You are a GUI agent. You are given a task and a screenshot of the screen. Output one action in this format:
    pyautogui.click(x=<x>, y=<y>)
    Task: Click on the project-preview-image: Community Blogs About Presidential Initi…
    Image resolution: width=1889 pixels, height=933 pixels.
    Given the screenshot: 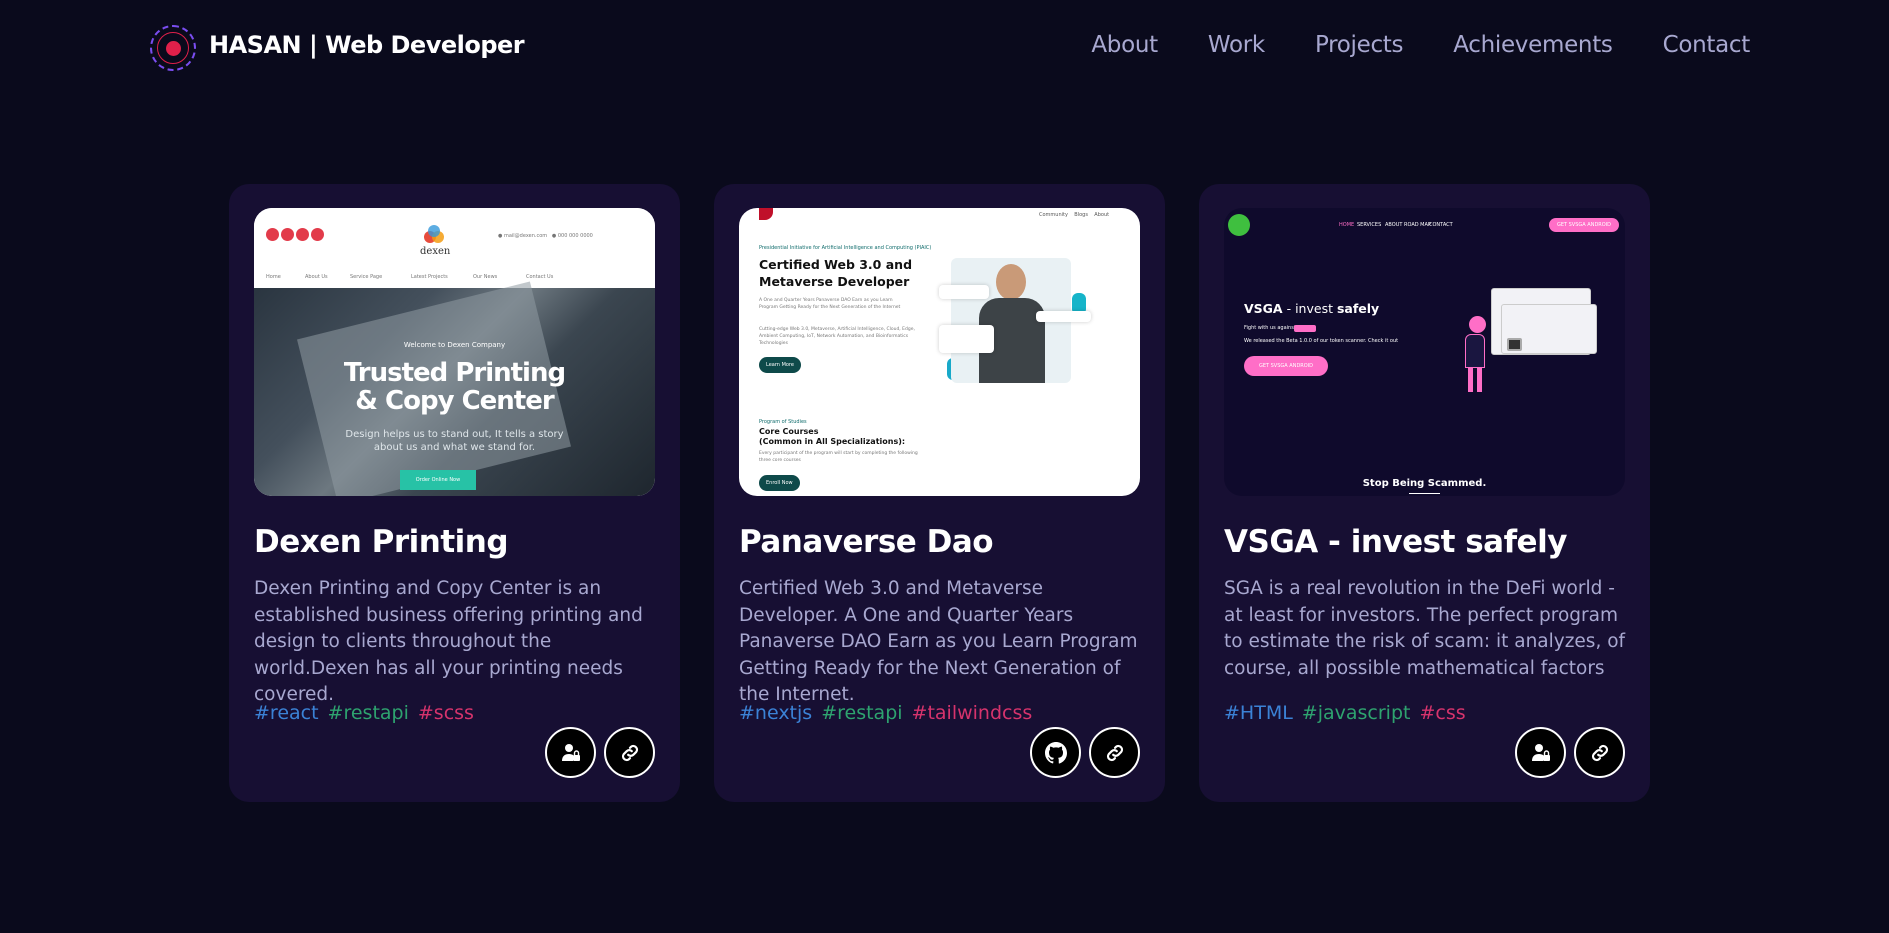 What is the action you would take?
    pyautogui.click(x=939, y=352)
    